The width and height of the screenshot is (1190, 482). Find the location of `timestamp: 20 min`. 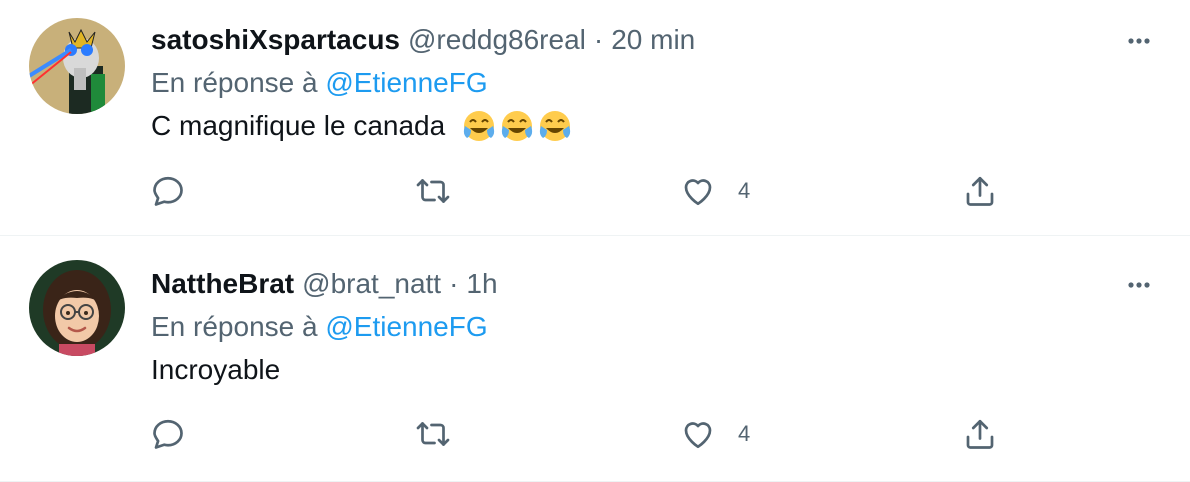

timestamp: 20 min is located at coordinates (653, 40).